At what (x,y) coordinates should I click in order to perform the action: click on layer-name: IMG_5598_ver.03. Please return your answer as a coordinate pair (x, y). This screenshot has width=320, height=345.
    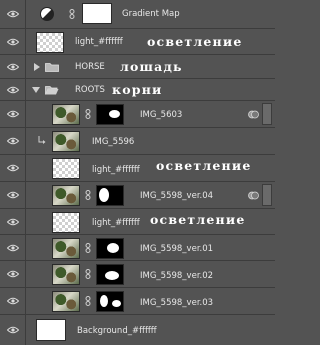
    Looking at the image, I should click on (176, 303).